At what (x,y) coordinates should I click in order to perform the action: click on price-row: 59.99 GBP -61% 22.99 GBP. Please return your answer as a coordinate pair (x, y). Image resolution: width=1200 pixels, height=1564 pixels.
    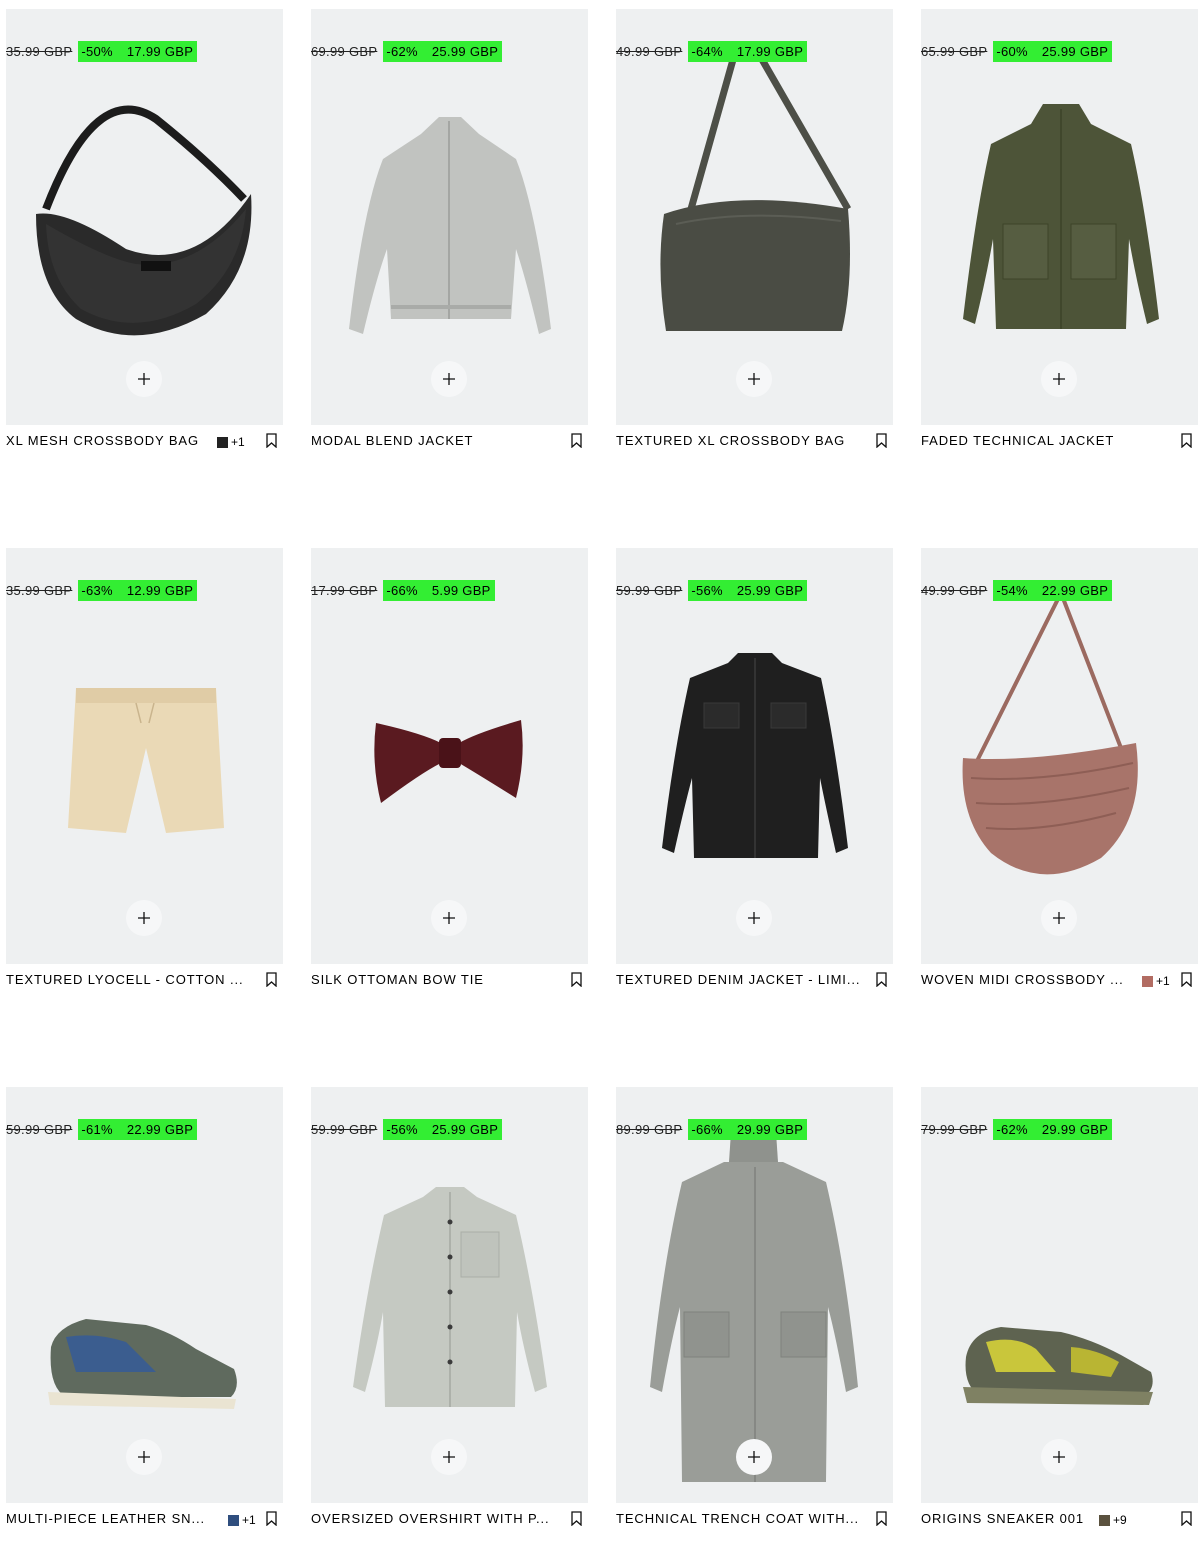
    Looking at the image, I should click on (102, 1129).